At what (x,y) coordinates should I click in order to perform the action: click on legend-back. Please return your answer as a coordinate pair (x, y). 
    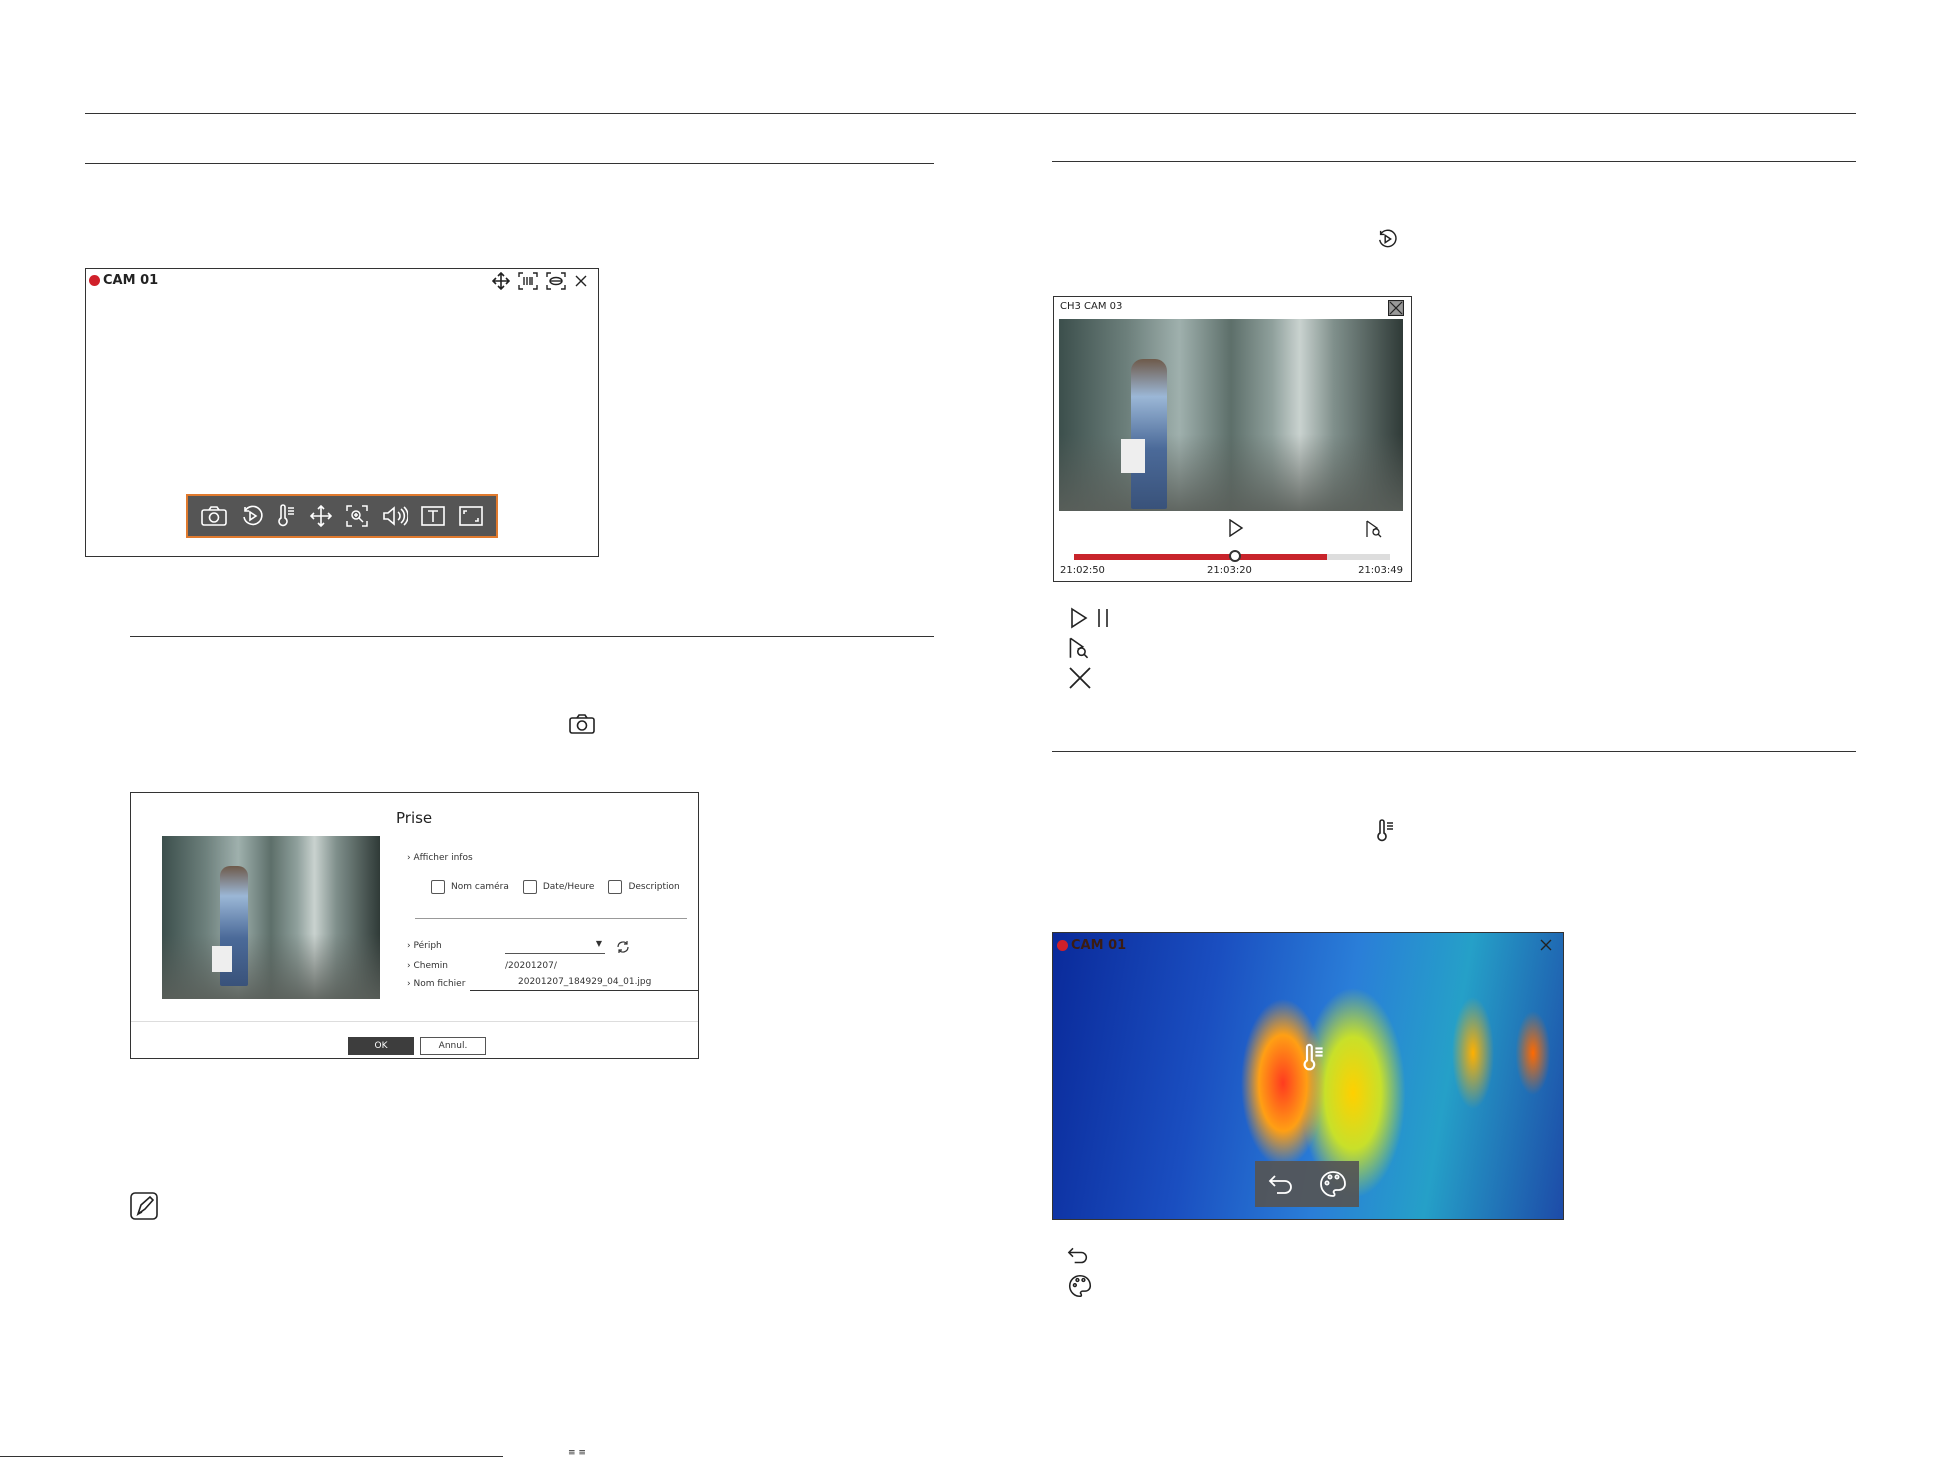
    Looking at the image, I should click on (1078, 1255).